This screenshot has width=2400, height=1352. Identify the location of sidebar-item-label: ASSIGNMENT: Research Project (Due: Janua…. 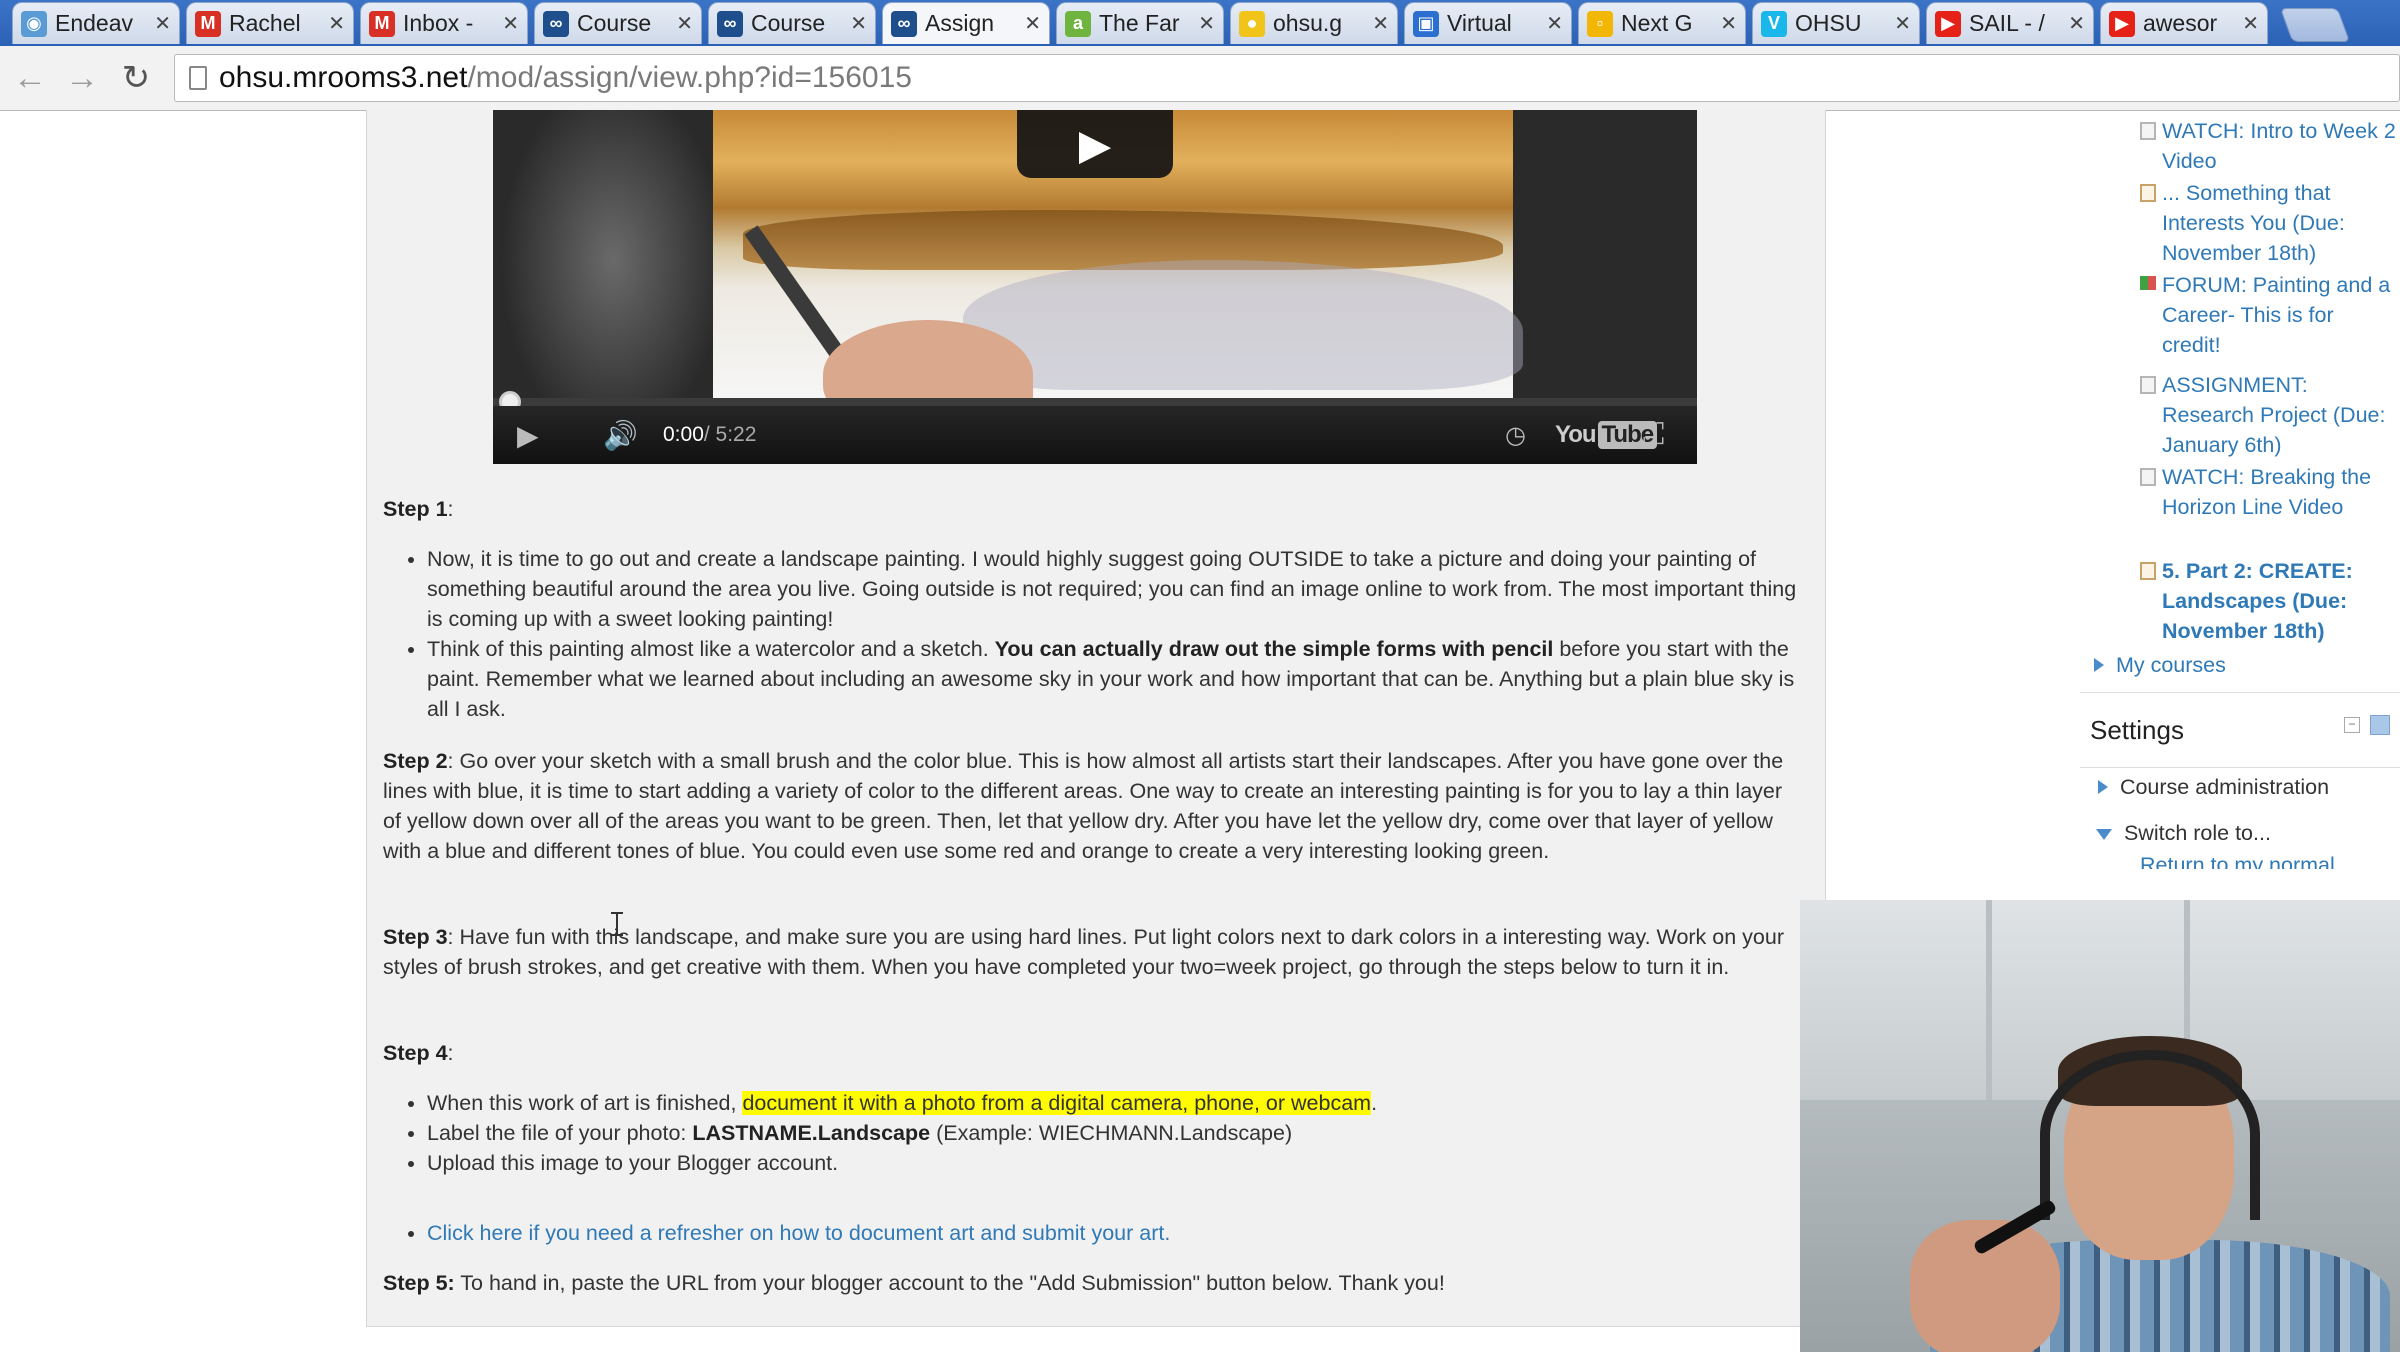
(2274, 415).